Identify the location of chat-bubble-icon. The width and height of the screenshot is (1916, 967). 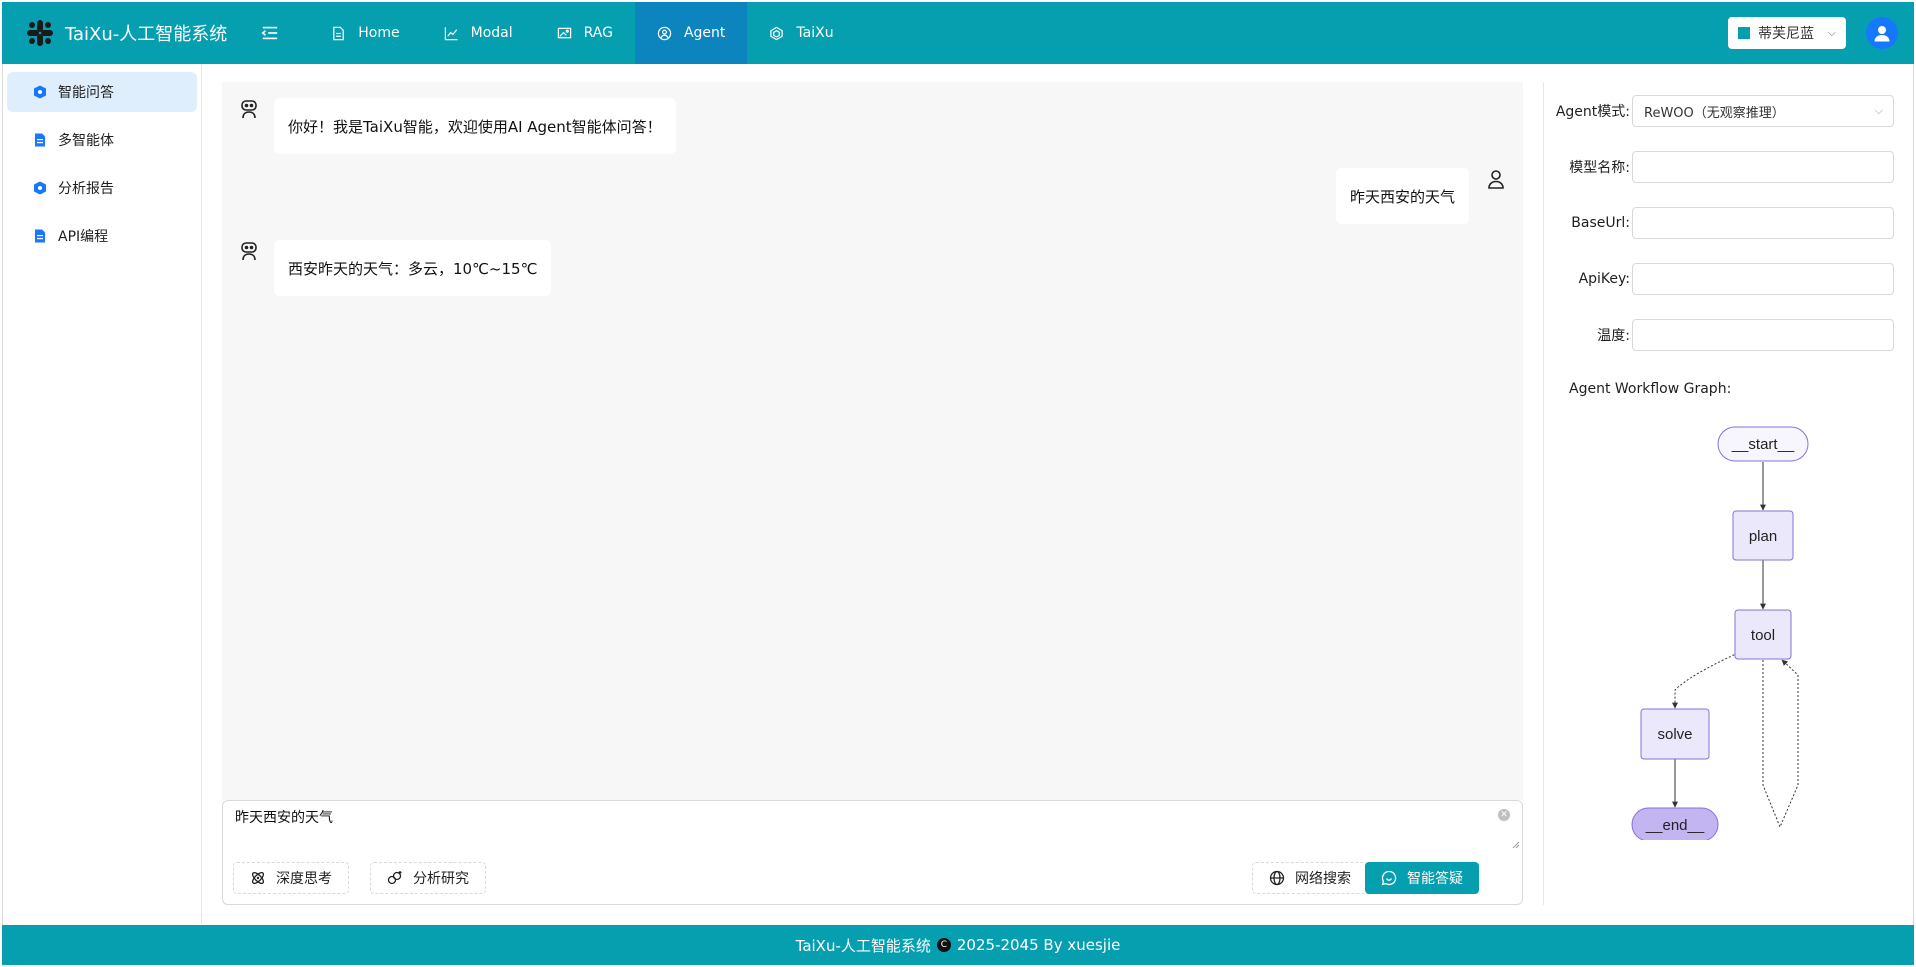
(1389, 878).